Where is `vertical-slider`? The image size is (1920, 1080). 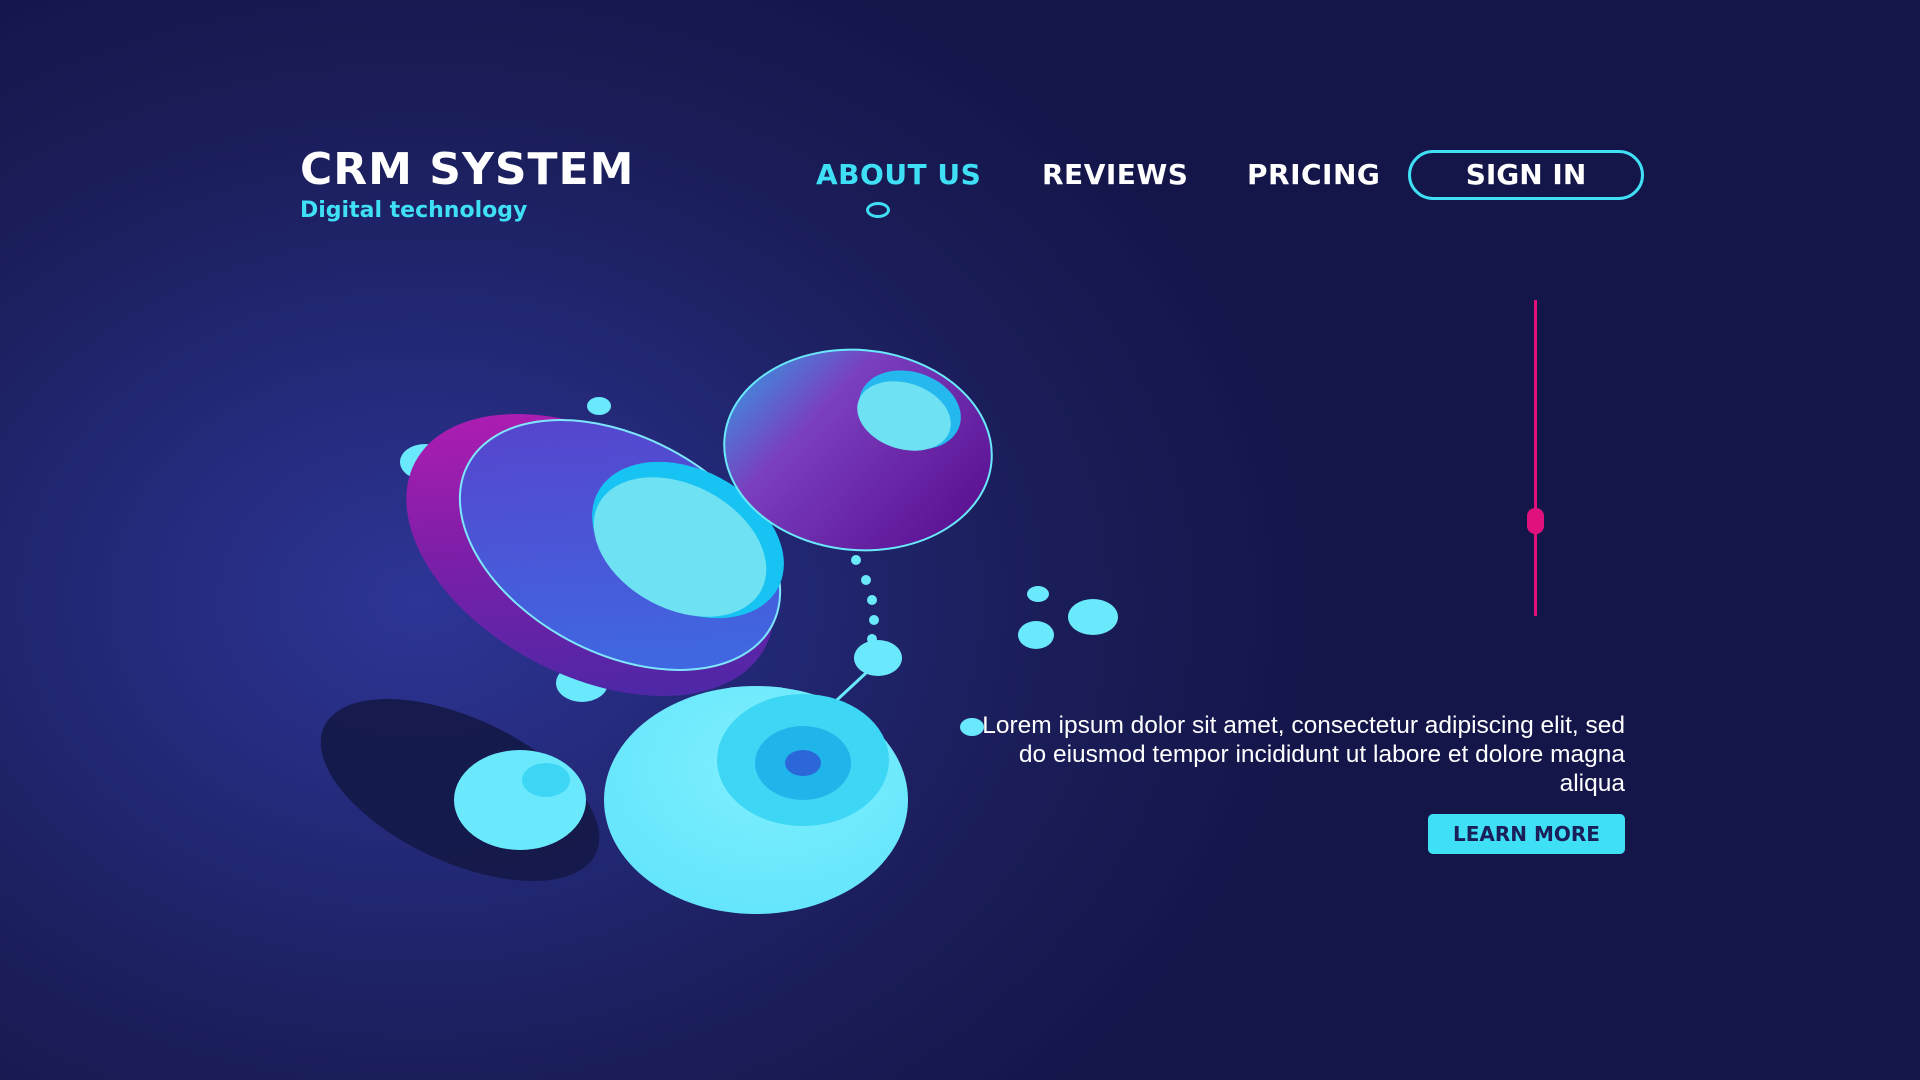
vertical-slider is located at coordinates (1536, 458).